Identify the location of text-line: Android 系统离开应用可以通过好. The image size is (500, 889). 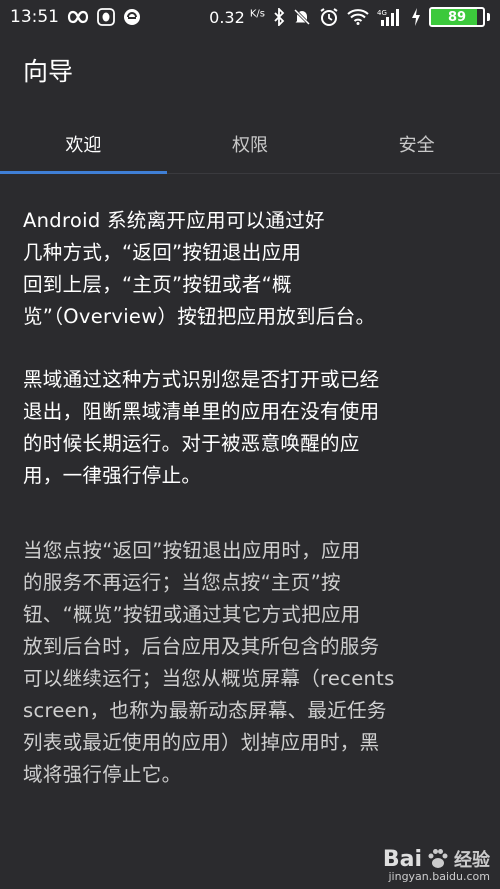
(174, 220).